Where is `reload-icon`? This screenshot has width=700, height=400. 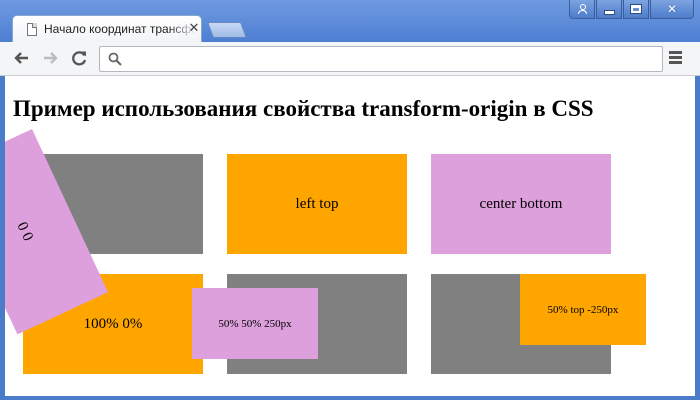 reload-icon is located at coordinates (79, 58).